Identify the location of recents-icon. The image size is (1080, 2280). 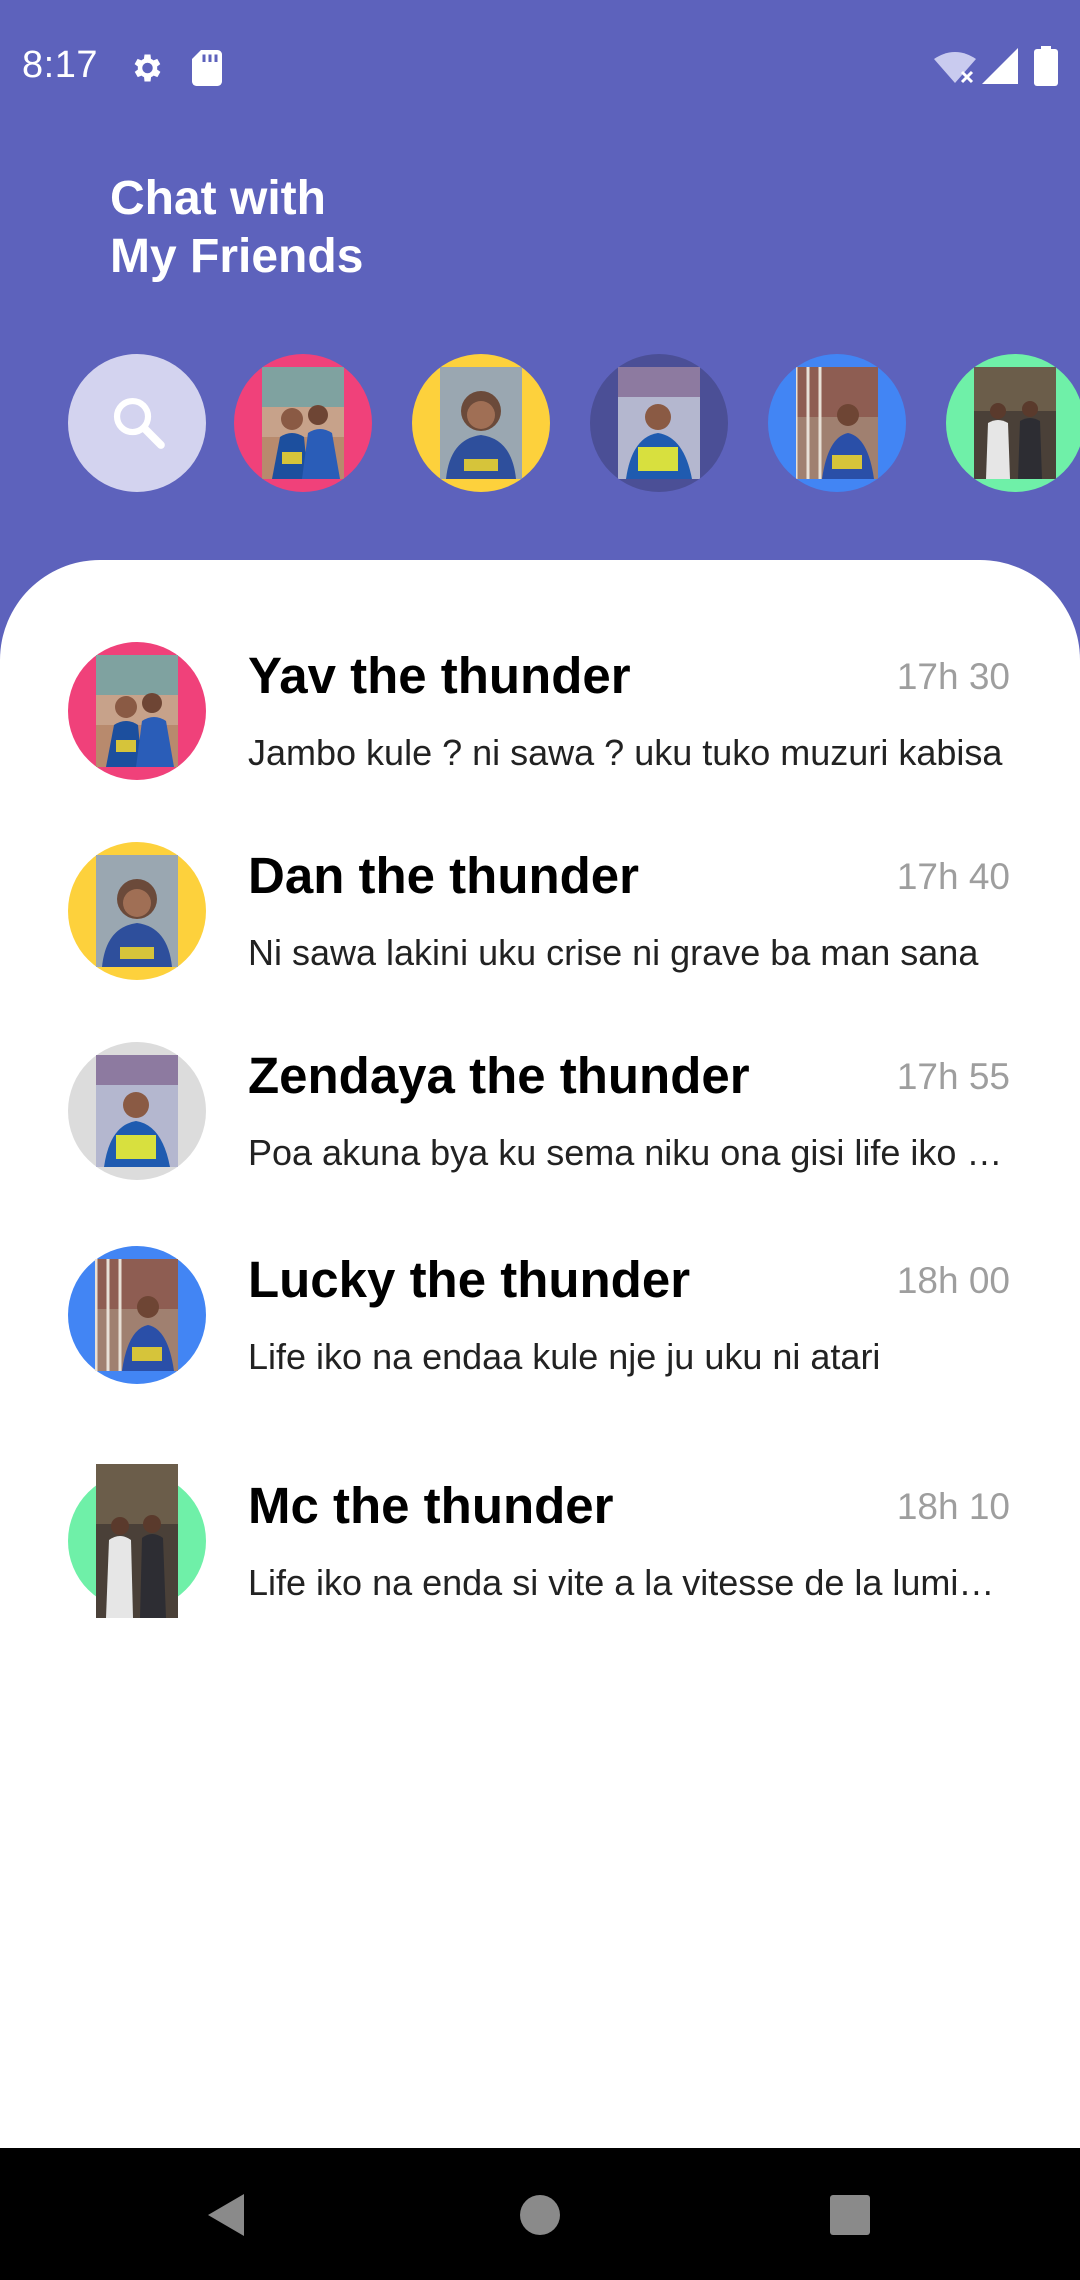
(850, 2215).